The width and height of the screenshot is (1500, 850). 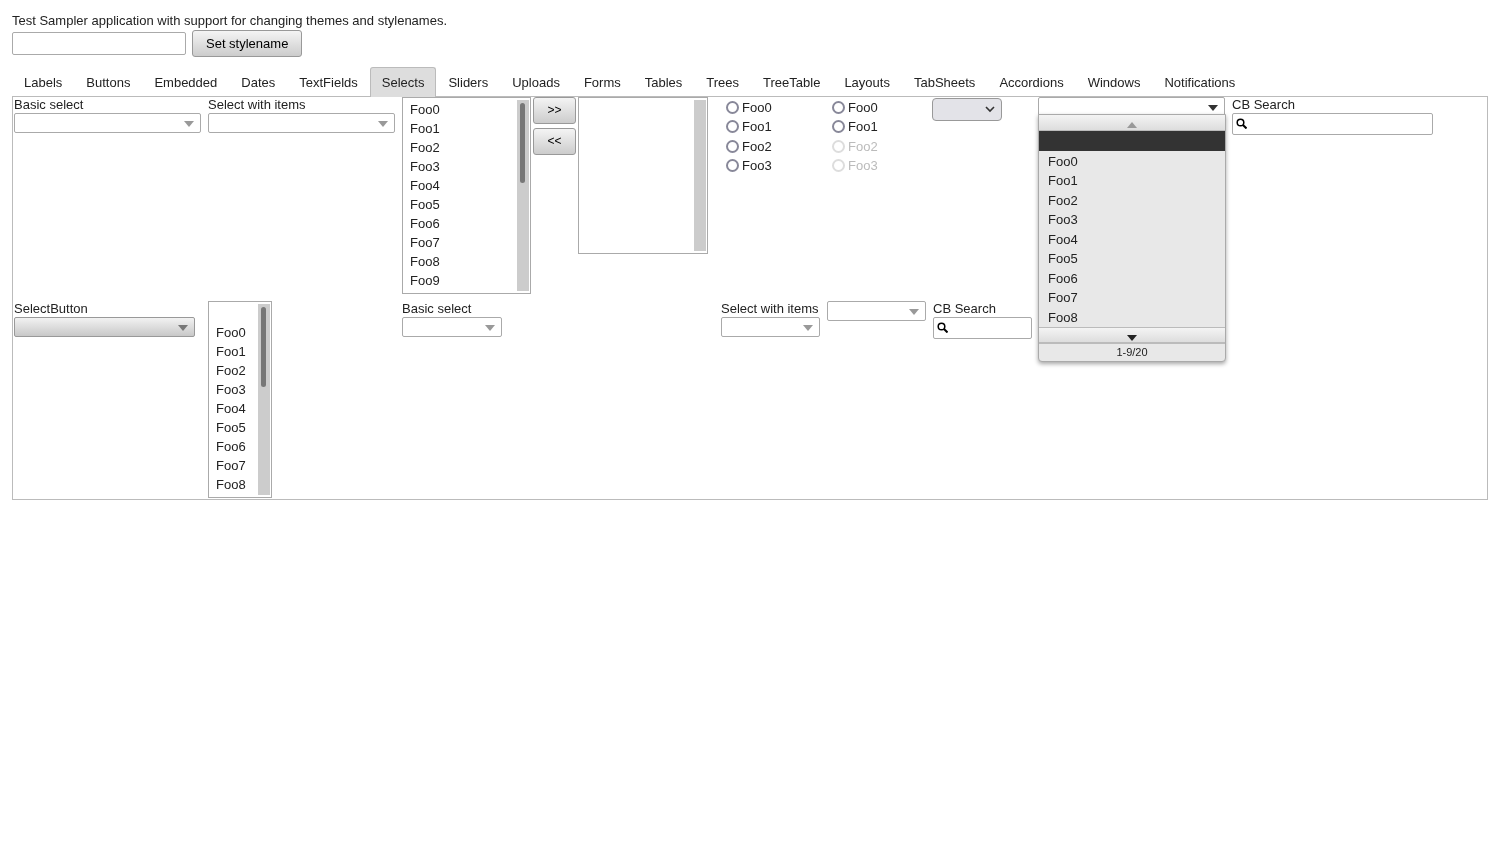 I want to click on tab: Windows, so click(x=1114, y=82).